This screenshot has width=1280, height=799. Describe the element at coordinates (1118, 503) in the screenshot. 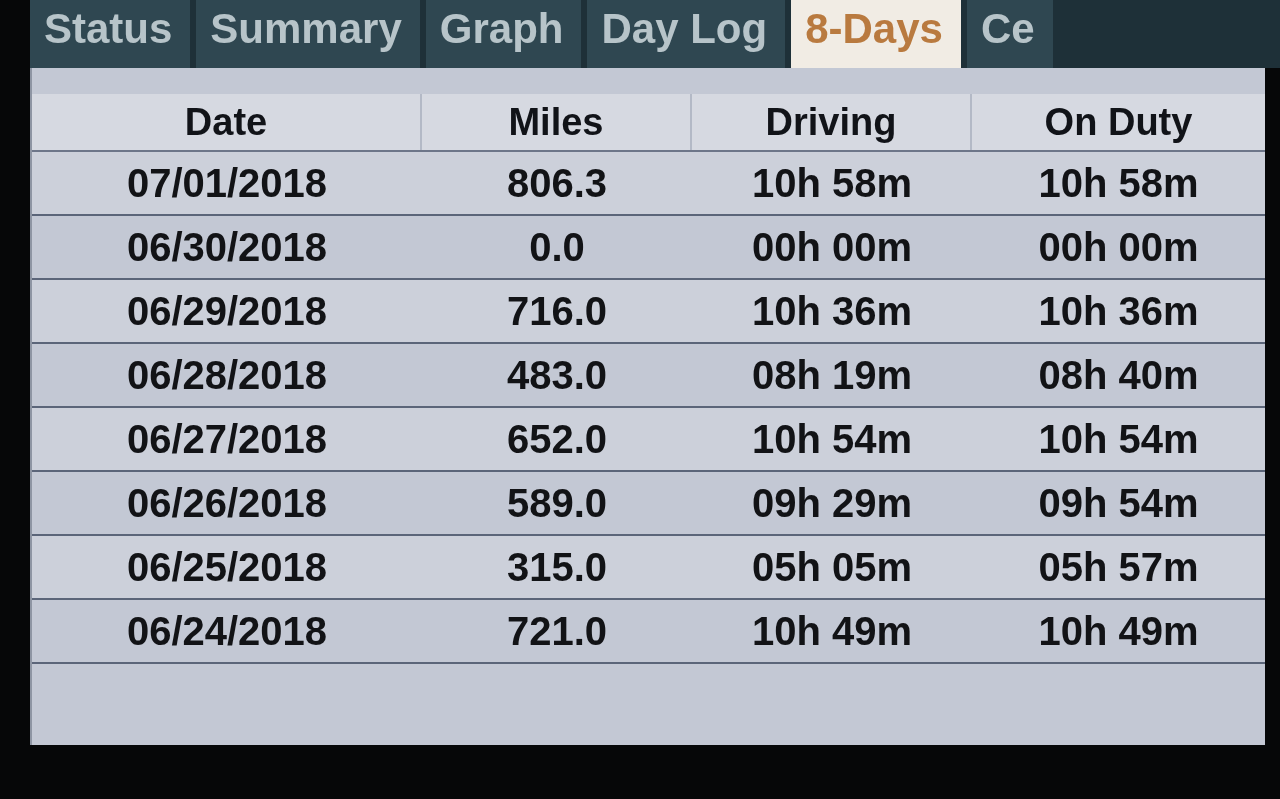

I see `table-cell-text: 09h 54m` at that location.